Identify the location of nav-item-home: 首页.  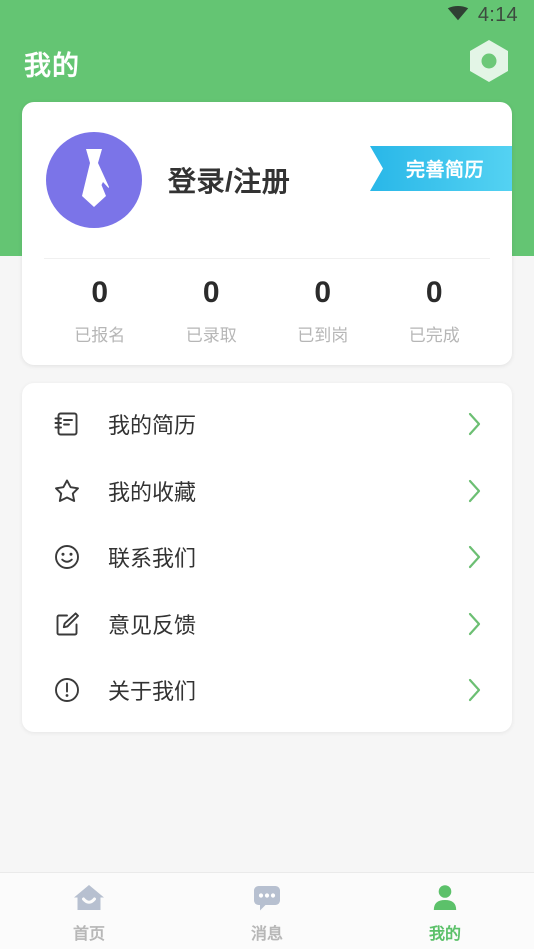
(89, 911).